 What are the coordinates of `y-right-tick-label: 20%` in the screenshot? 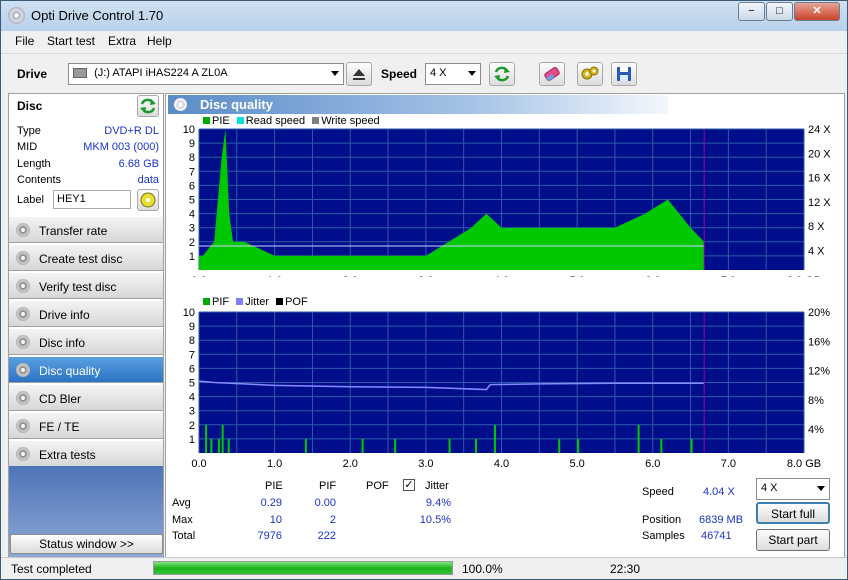 It's located at (819, 313).